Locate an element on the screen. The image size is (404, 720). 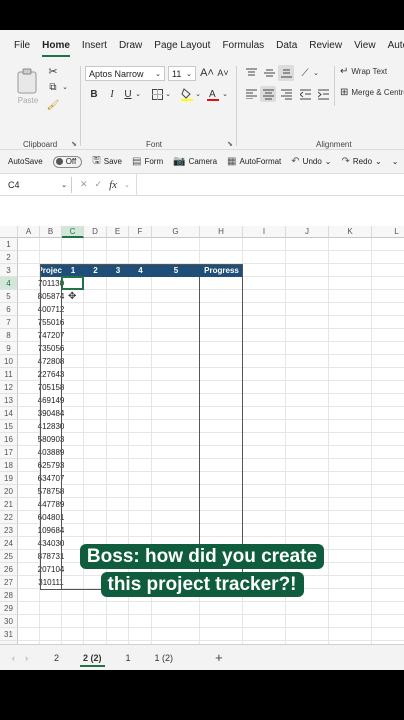
project-id-cell: 701130 is located at coordinates (51, 283).